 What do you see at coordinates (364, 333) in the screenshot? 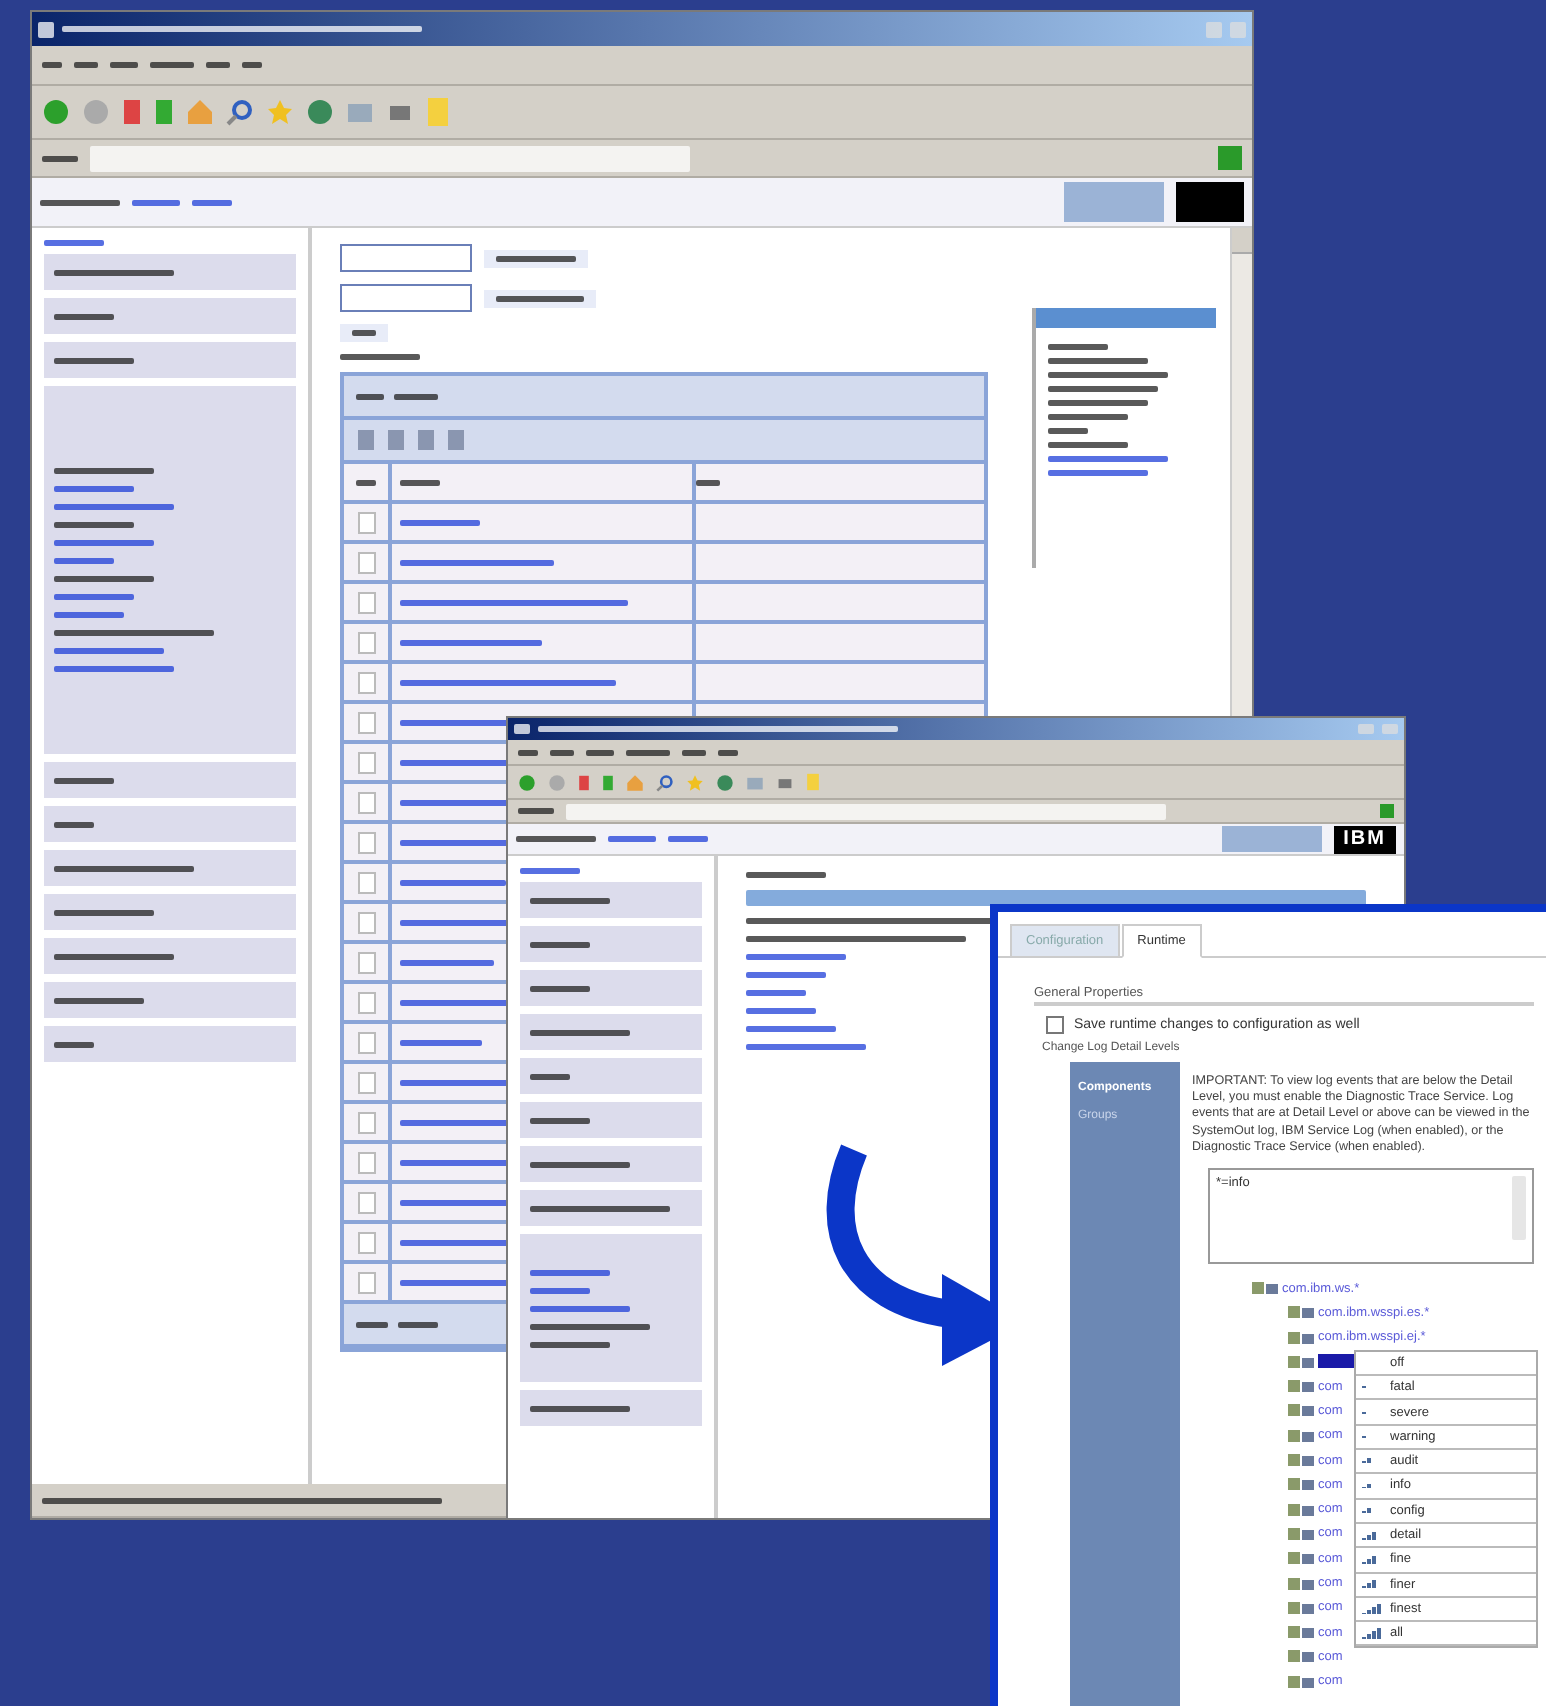
I see `more-button` at bounding box center [364, 333].